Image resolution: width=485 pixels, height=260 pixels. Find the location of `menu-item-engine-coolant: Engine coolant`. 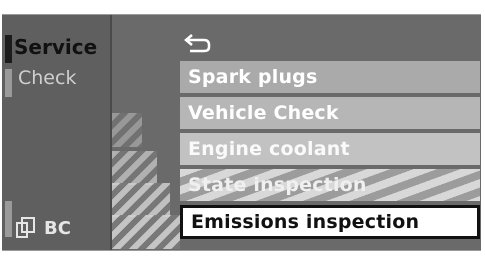

menu-item-engine-coolant: Engine coolant is located at coordinates (330, 149).